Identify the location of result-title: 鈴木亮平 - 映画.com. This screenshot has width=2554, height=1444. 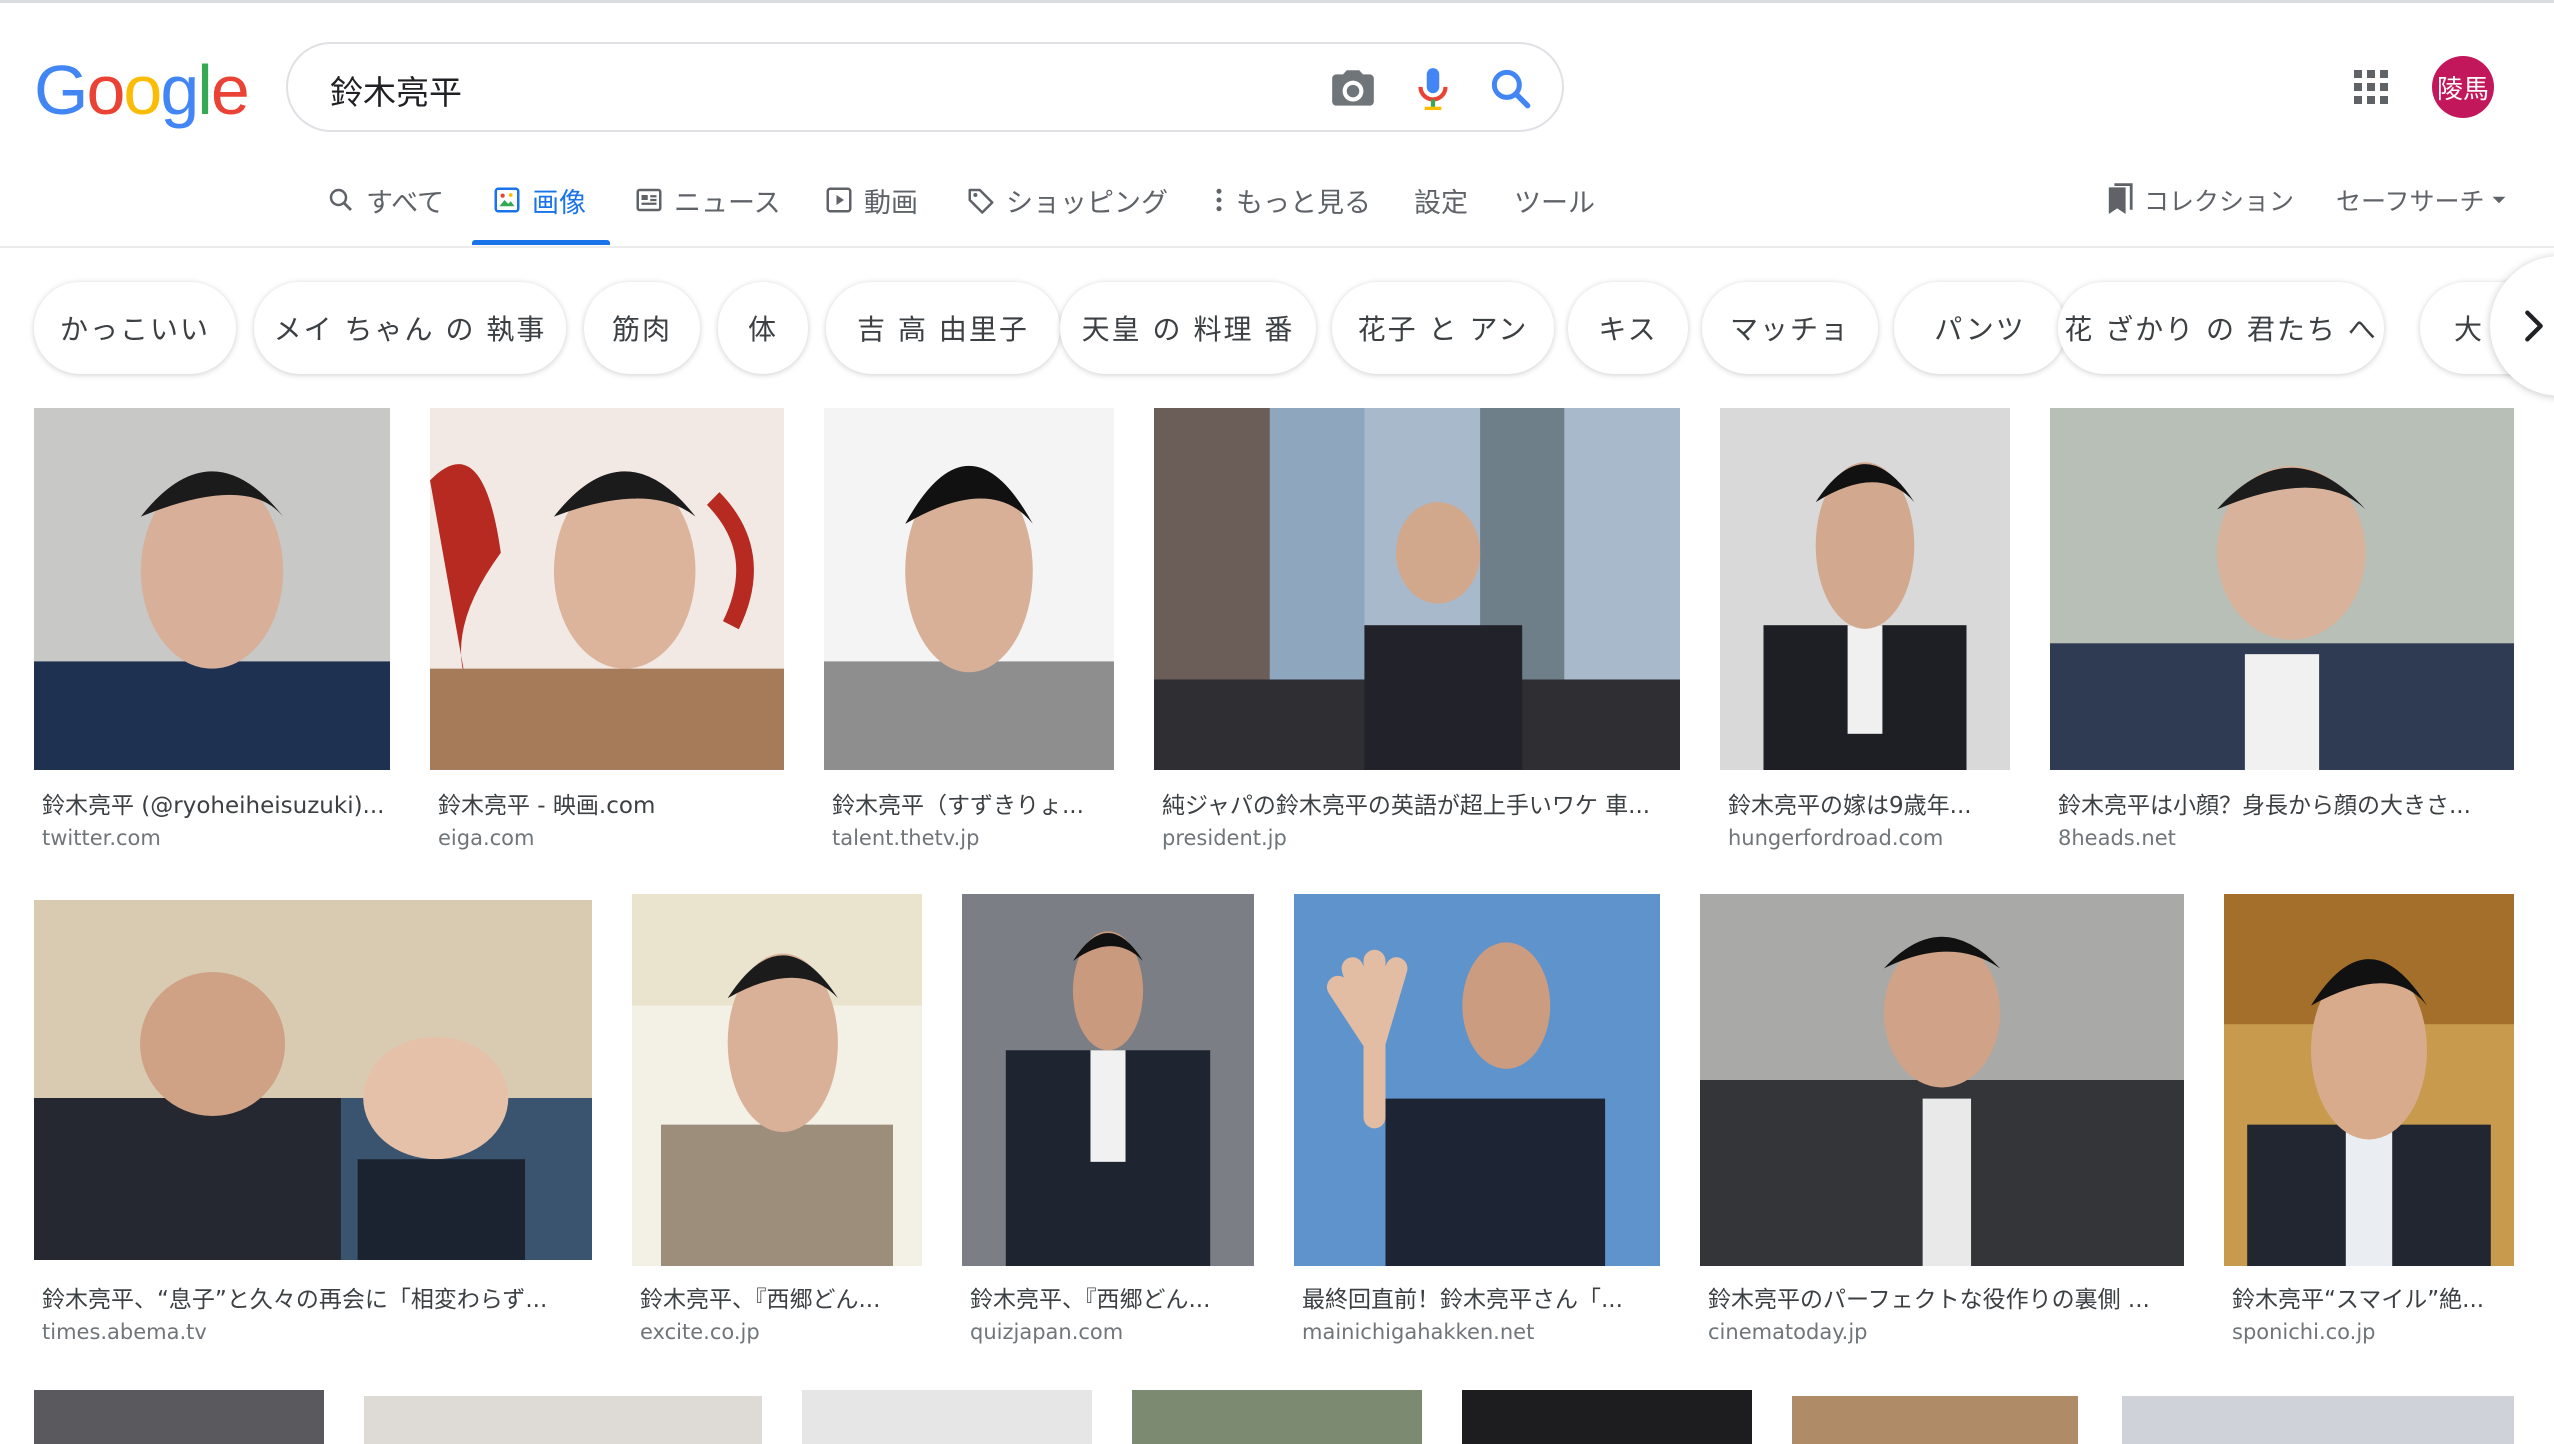
(611, 803).